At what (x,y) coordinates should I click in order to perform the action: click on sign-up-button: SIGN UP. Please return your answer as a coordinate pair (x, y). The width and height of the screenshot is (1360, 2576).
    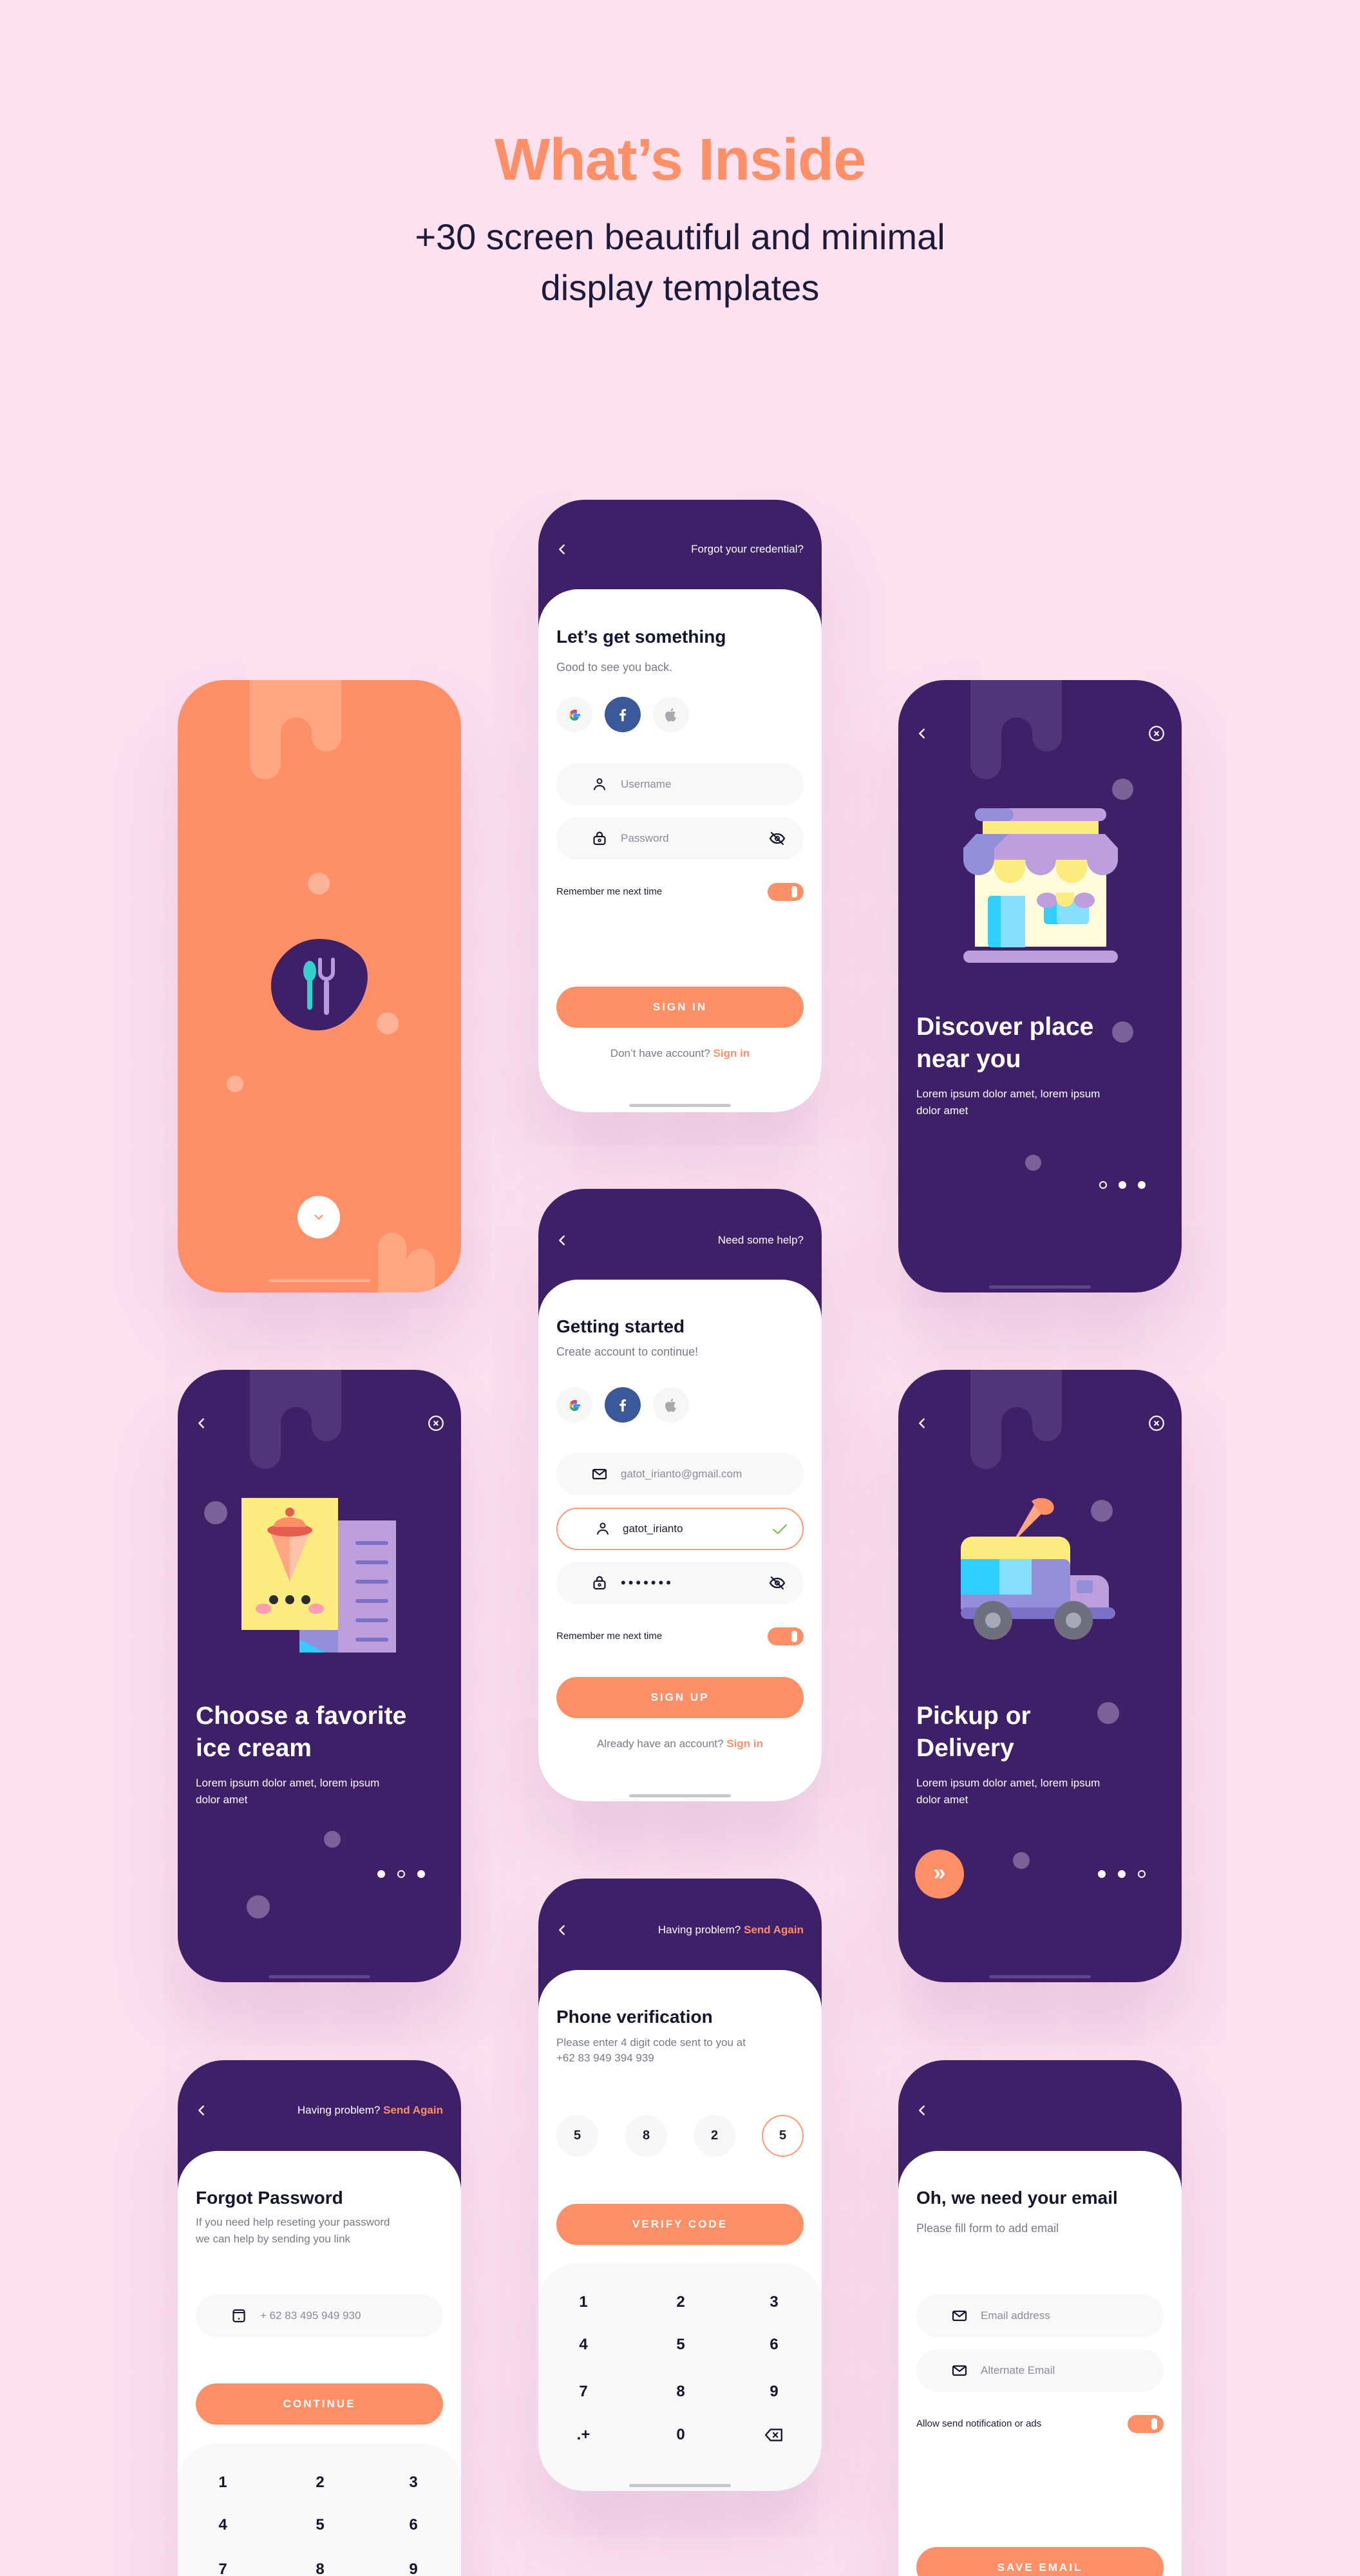
    Looking at the image, I should click on (680, 1698).